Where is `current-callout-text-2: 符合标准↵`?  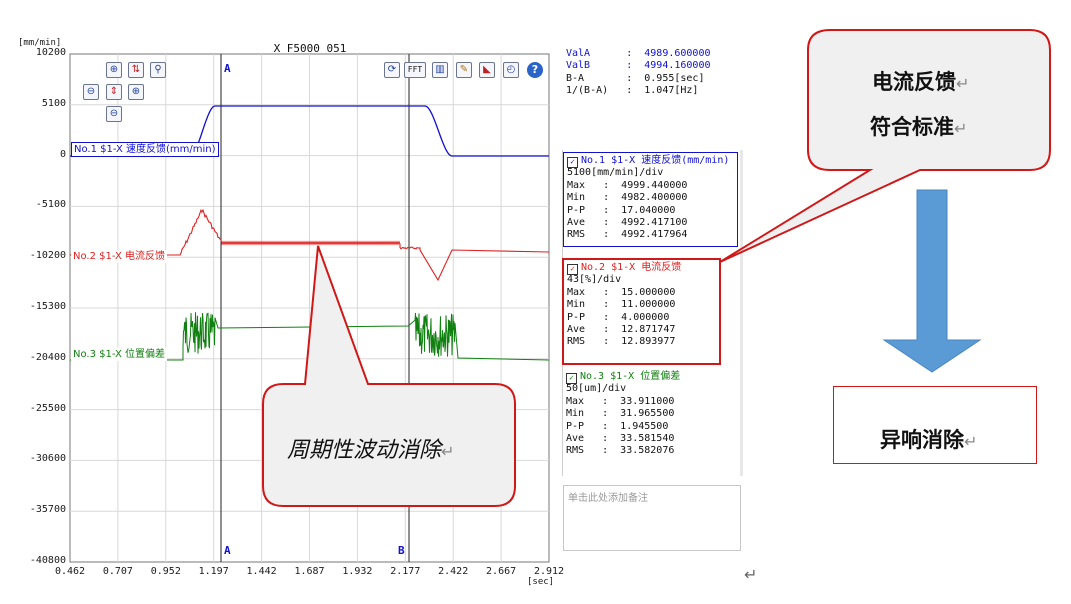 current-callout-text-2: 符合标准↵ is located at coordinates (919, 127).